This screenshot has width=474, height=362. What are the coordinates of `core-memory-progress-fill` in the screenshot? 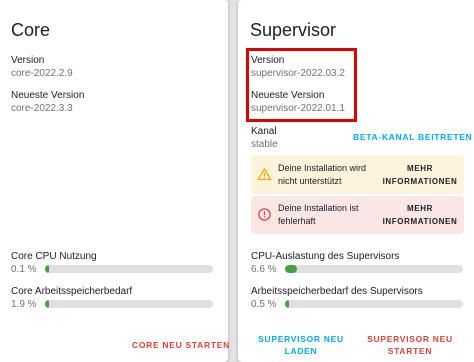 It's located at (47, 304).